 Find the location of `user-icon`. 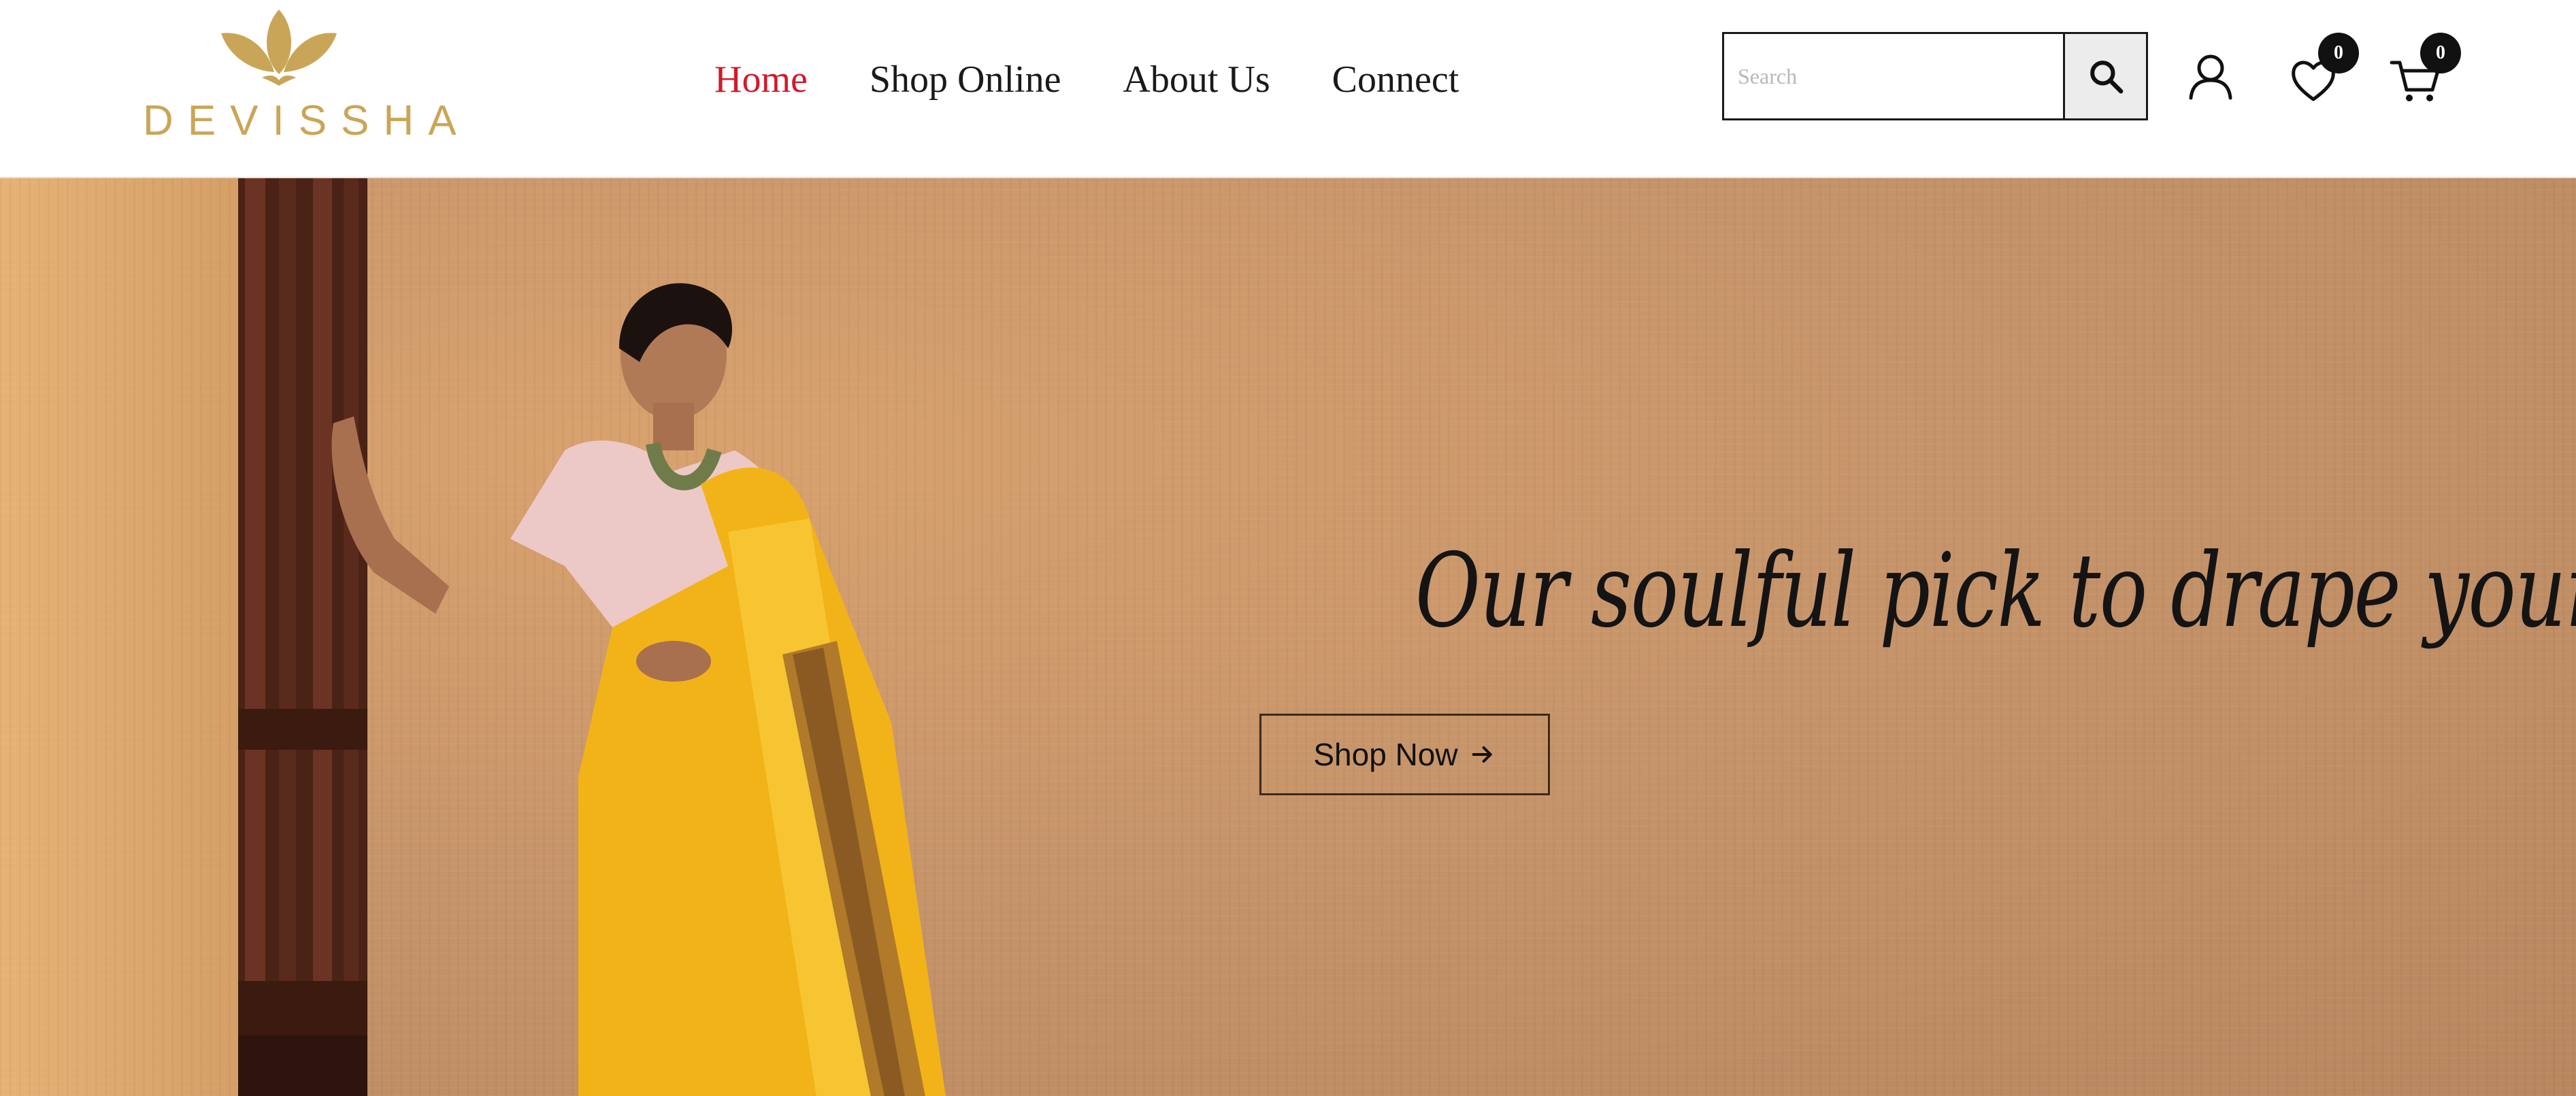

user-icon is located at coordinates (2210, 77).